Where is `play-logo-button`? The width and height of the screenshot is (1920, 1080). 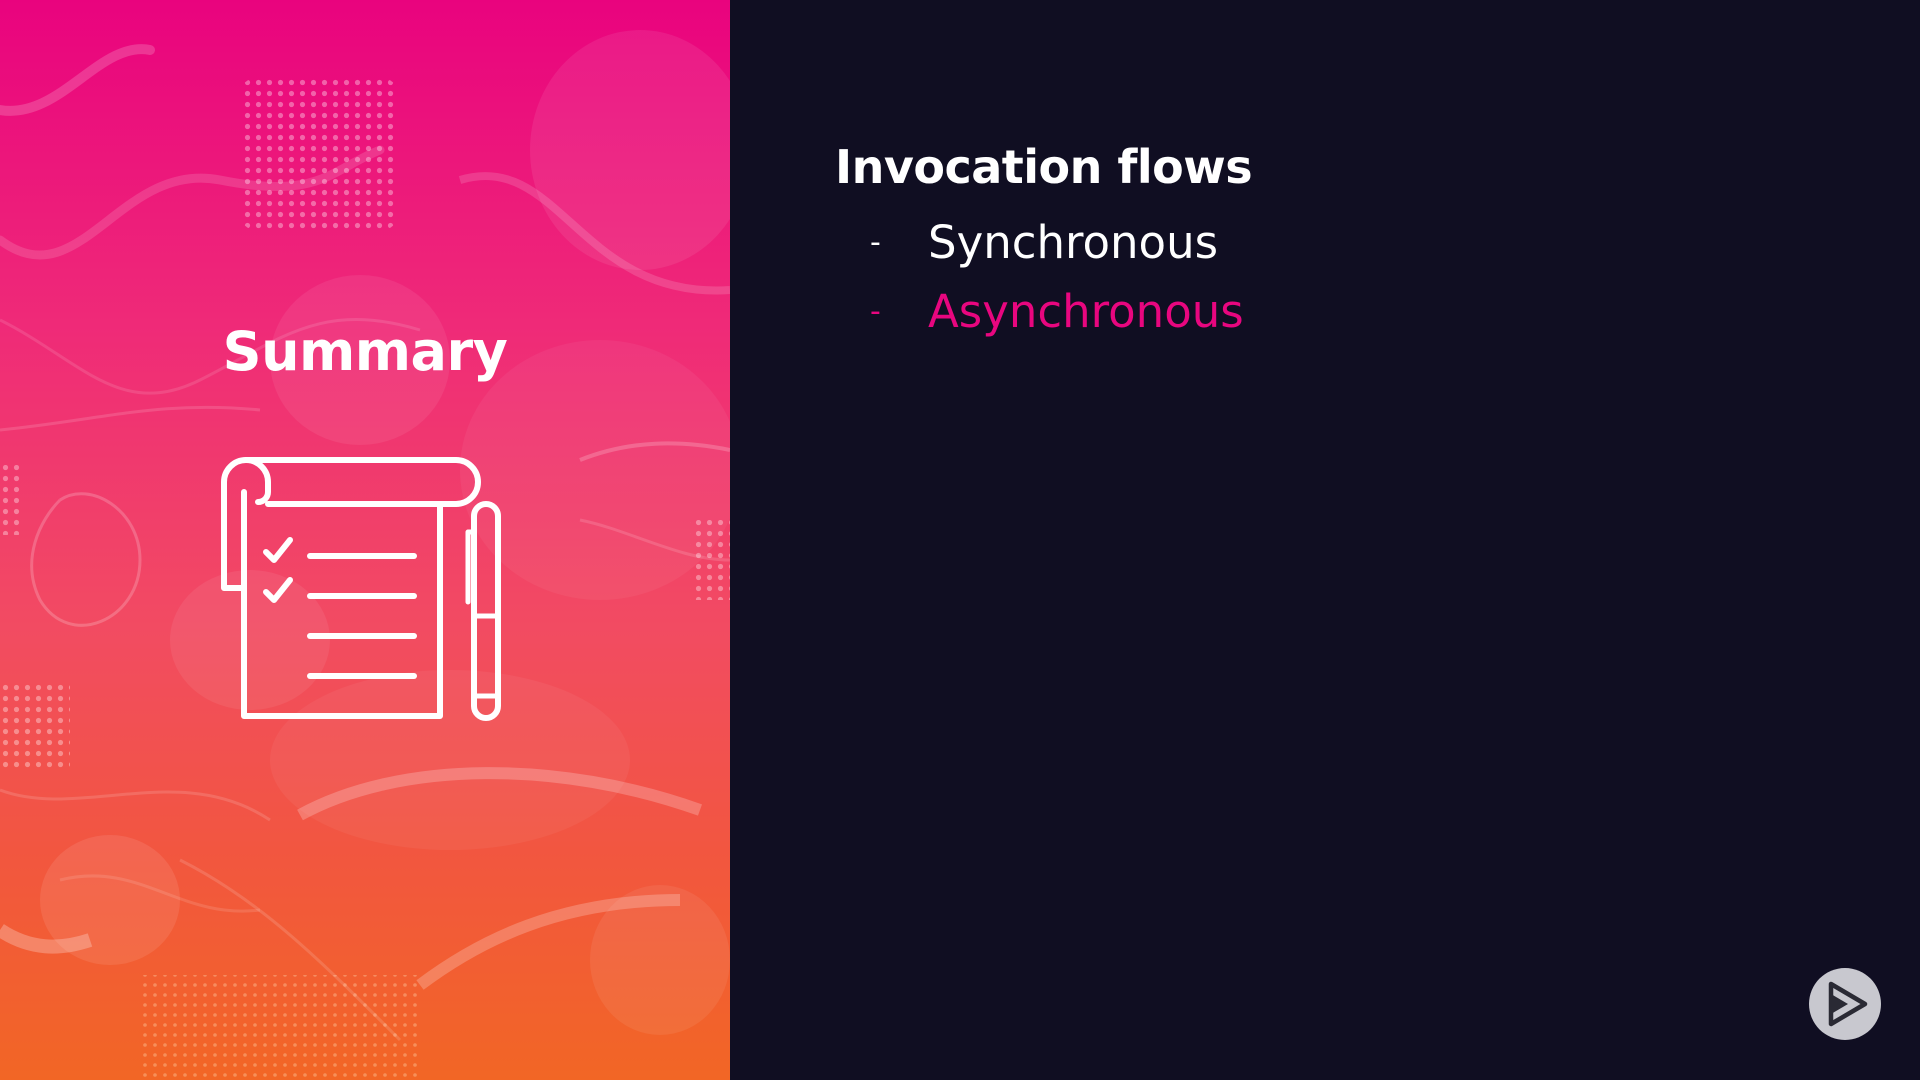
play-logo-button is located at coordinates (1845, 1004).